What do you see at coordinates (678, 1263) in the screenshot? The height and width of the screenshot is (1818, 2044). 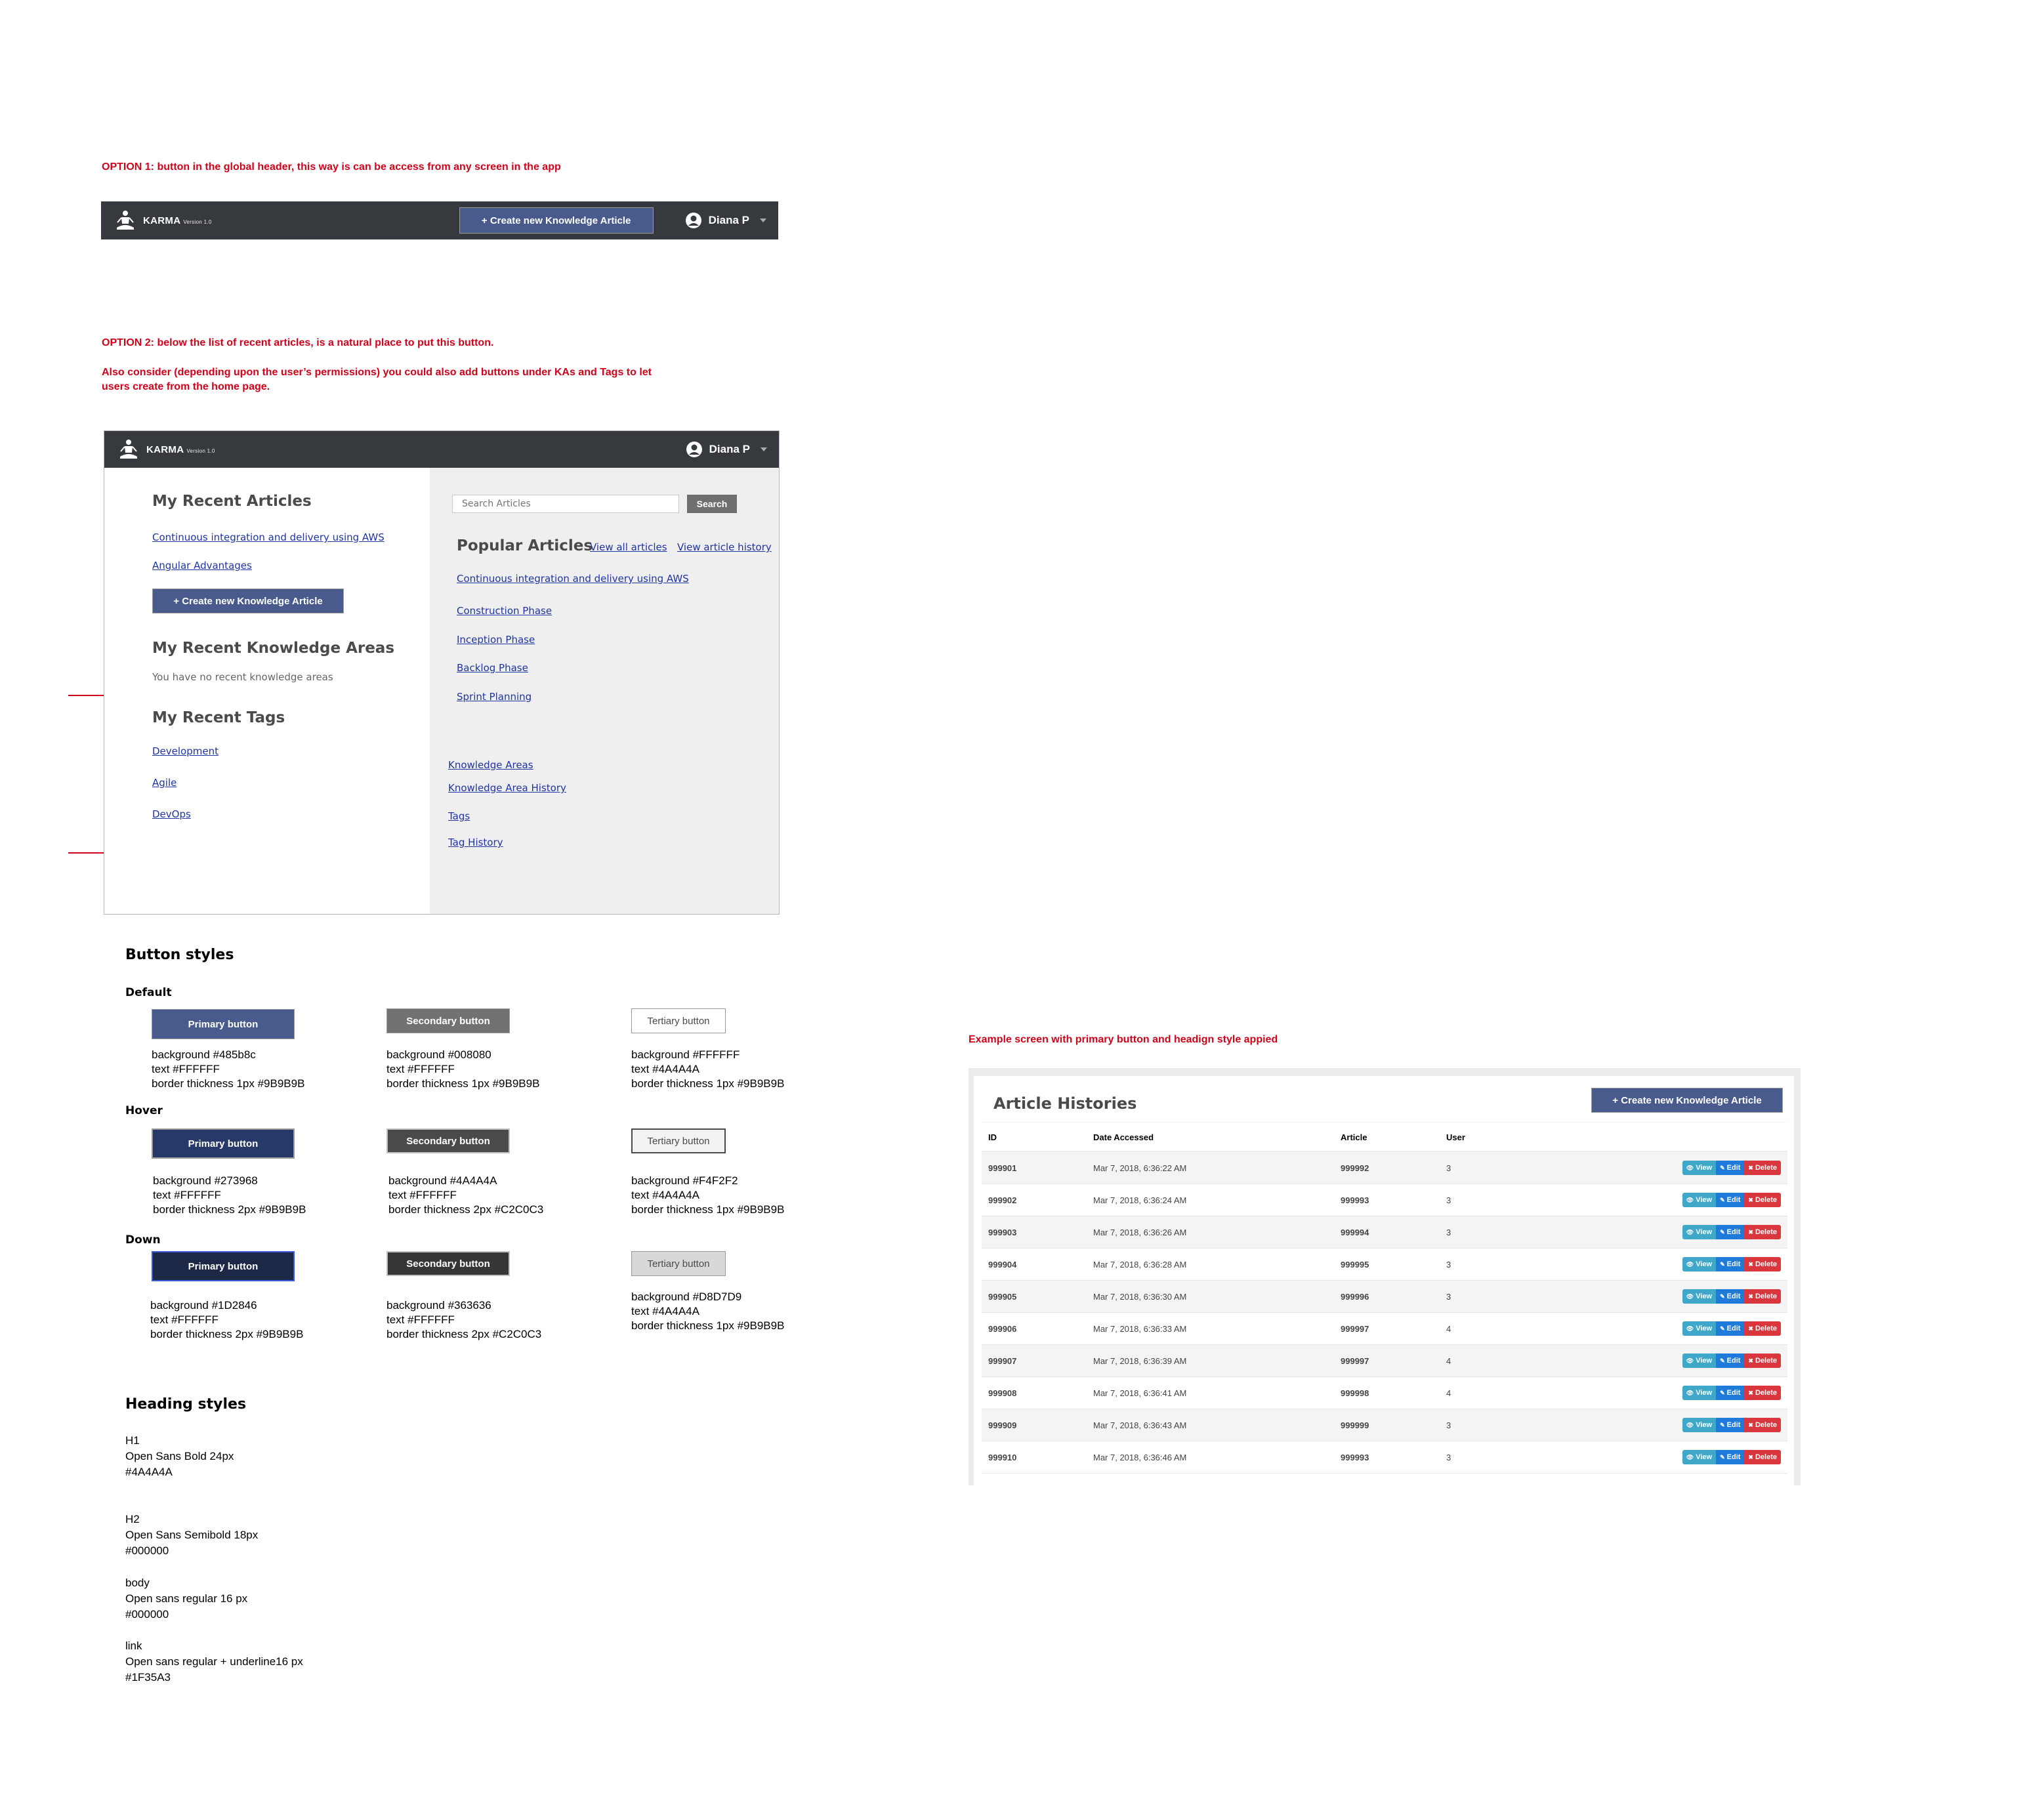 I see `tertiary-button-down: Tertiary button` at bounding box center [678, 1263].